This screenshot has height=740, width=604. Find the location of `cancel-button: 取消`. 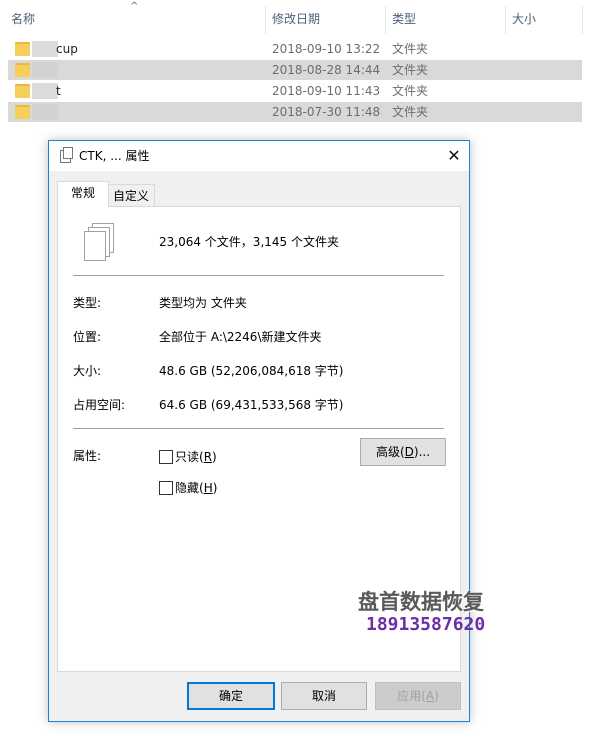

cancel-button: 取消 is located at coordinates (324, 696).